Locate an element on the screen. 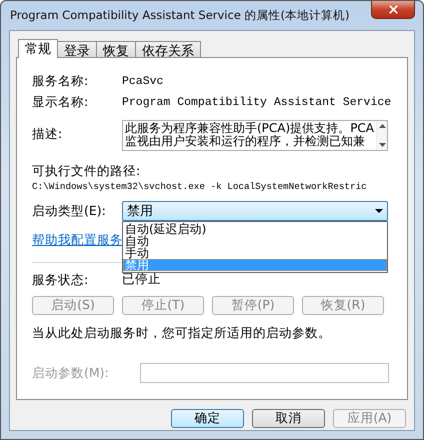 This screenshot has width=424, height=440. field-label: 启动类型(E): is located at coordinates (69, 211).